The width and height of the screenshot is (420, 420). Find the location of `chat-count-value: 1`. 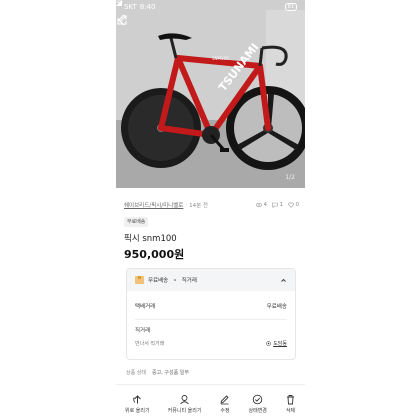

chat-count-value: 1 is located at coordinates (281, 205).